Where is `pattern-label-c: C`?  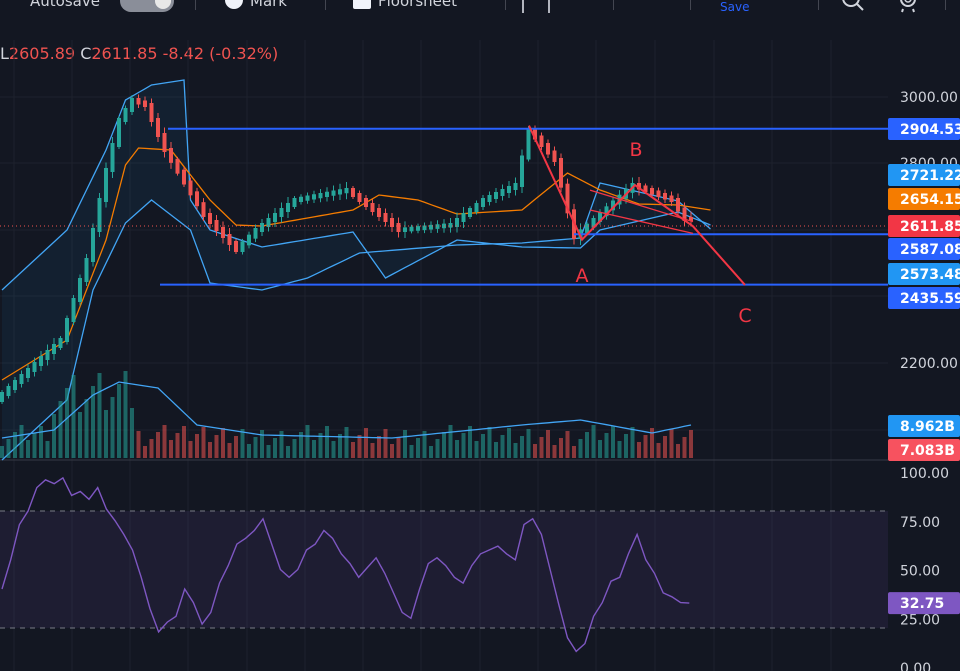 pattern-label-c: C is located at coordinates (744, 316).